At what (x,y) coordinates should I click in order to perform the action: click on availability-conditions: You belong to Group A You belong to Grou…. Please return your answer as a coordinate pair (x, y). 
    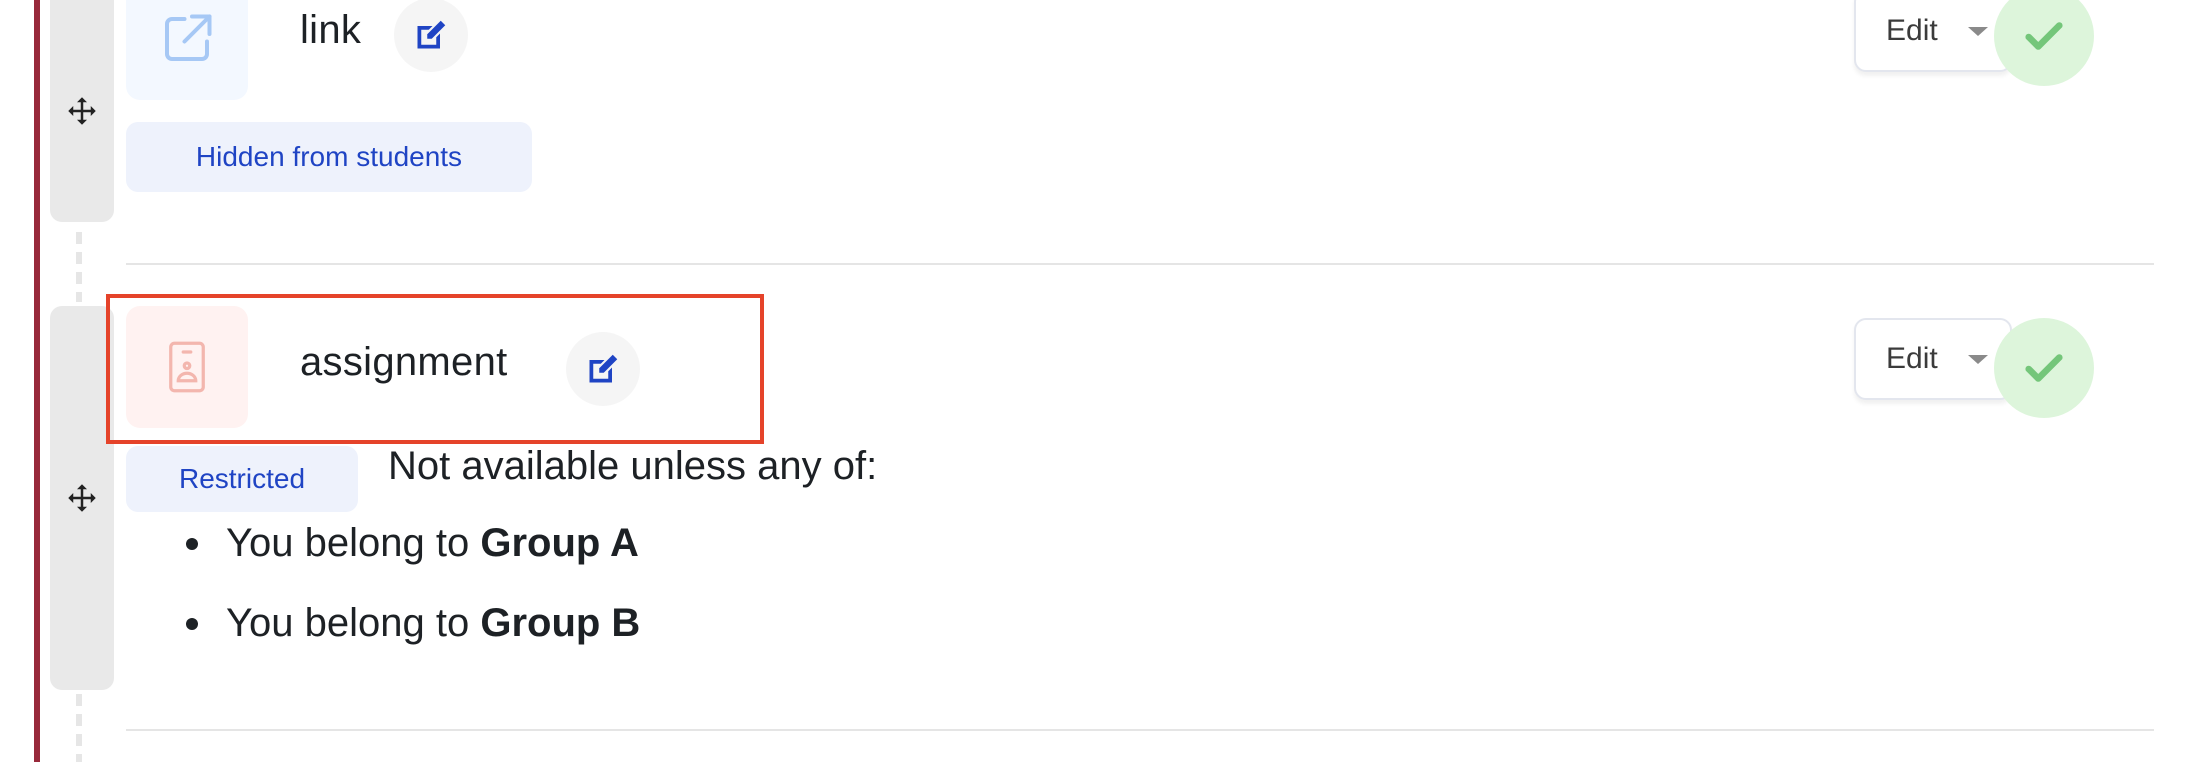
    Looking at the image, I should click on (400, 598).